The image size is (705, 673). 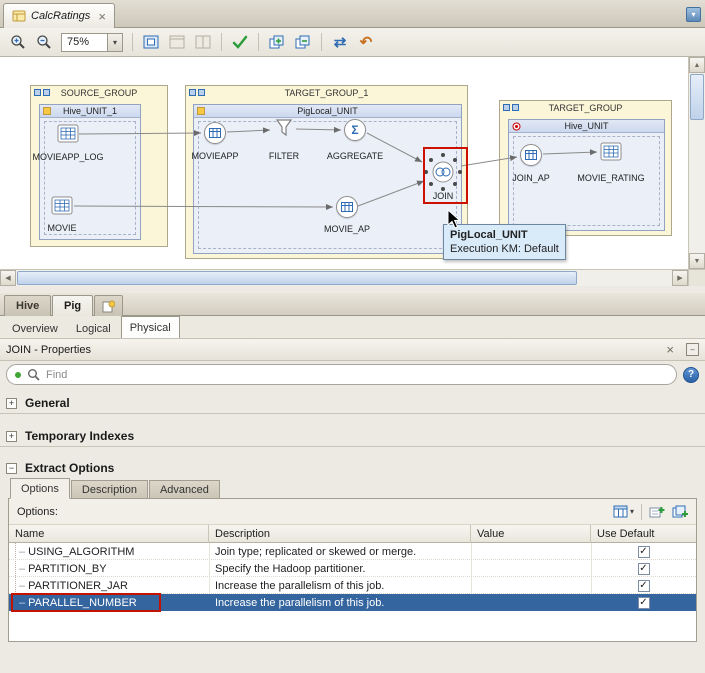 I want to click on properties-header: JOIN - Properties × –, so click(x=352, y=350).